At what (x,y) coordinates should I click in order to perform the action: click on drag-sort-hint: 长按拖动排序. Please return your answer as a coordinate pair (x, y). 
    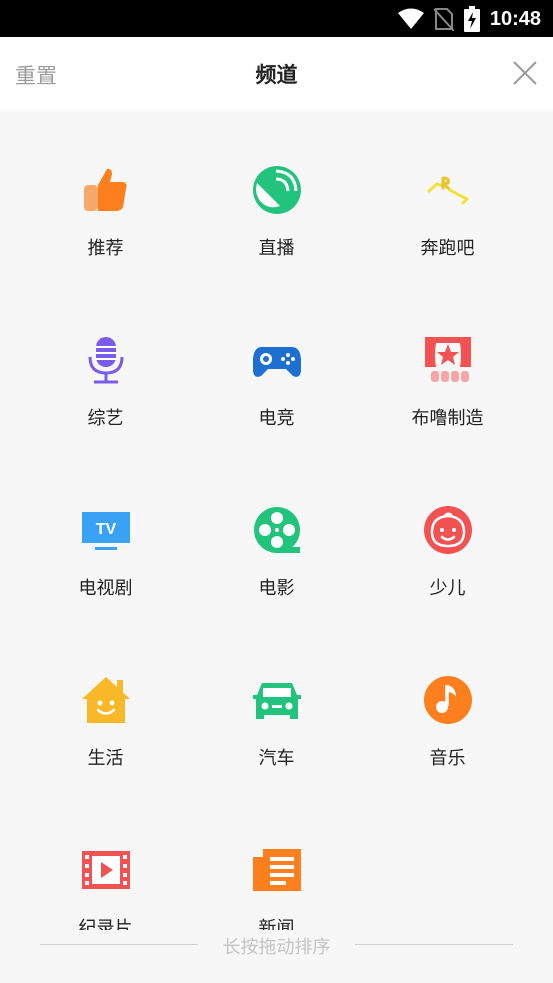
    Looking at the image, I should click on (276, 944).